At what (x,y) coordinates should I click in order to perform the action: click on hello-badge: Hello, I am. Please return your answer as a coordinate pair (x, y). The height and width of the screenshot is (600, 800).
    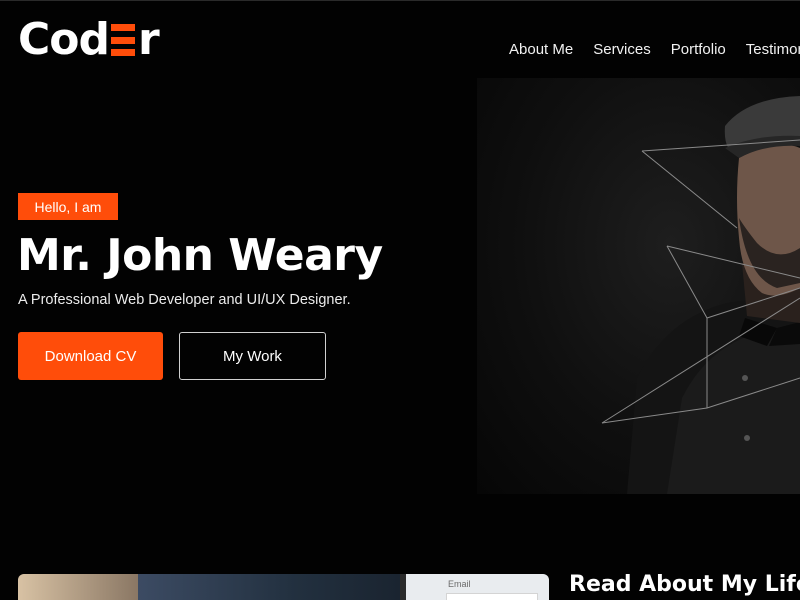
    Looking at the image, I should click on (68, 206).